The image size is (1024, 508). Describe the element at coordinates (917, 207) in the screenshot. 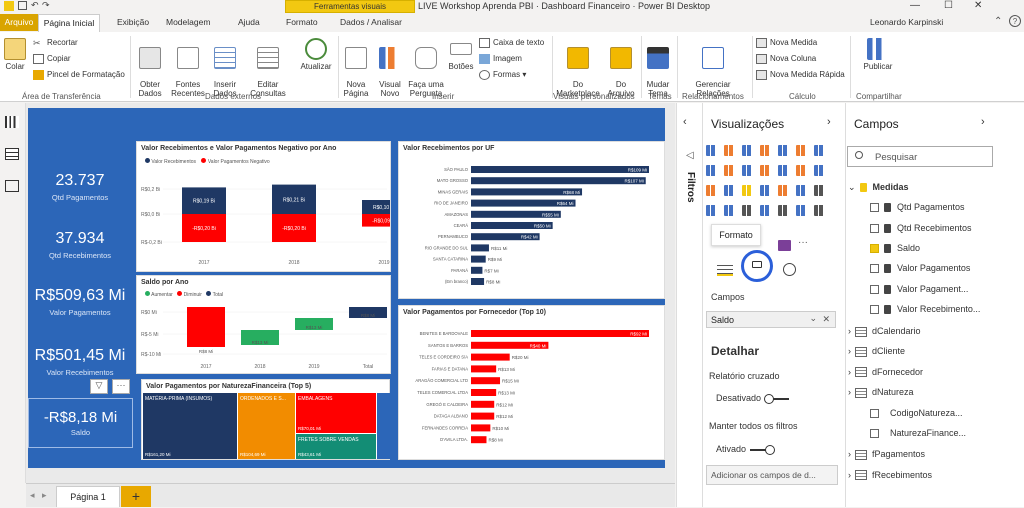

I see `field-measure: Qtd Pagamentos` at that location.